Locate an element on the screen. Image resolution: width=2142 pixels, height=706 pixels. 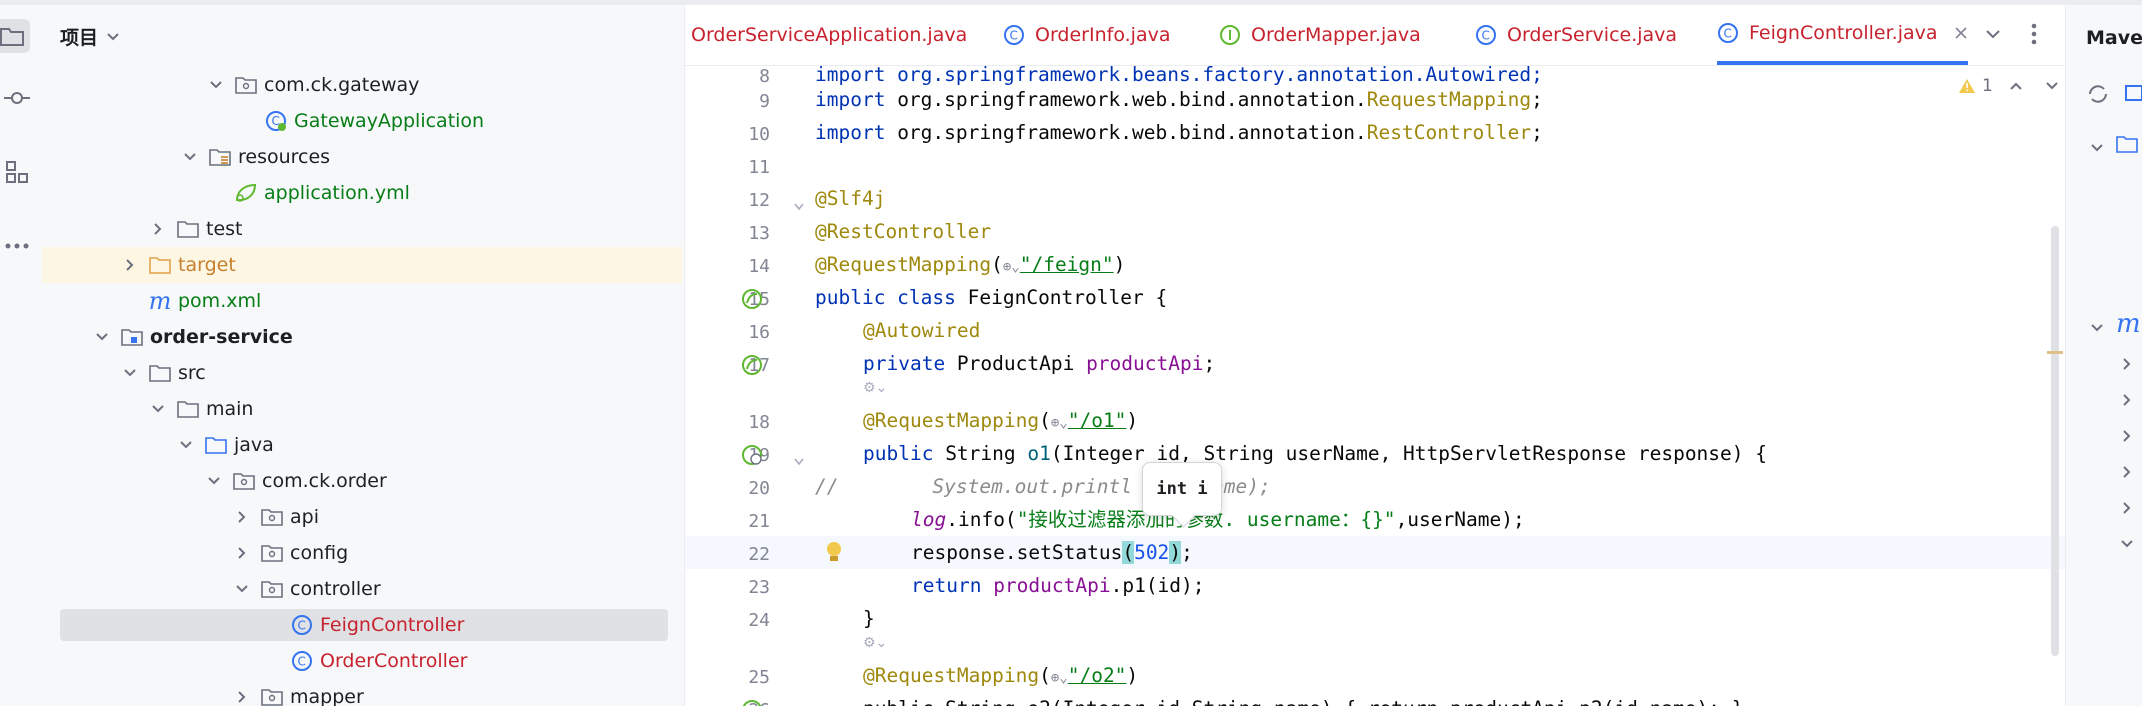
code-token: return is located at coordinates (952, 585).